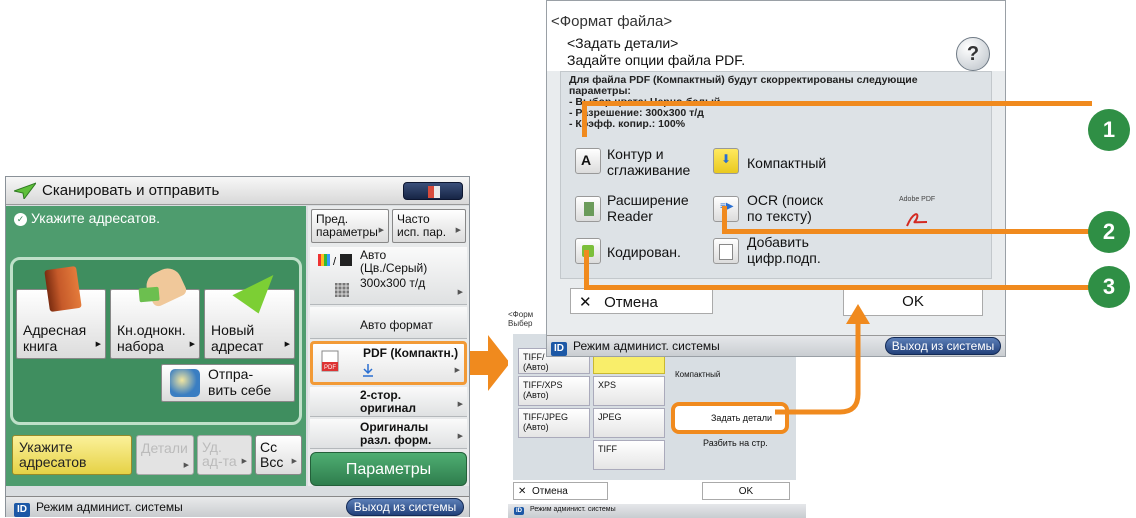  I want to click on adobe-pdf-logo: Adobe PDF, so click(917, 199).